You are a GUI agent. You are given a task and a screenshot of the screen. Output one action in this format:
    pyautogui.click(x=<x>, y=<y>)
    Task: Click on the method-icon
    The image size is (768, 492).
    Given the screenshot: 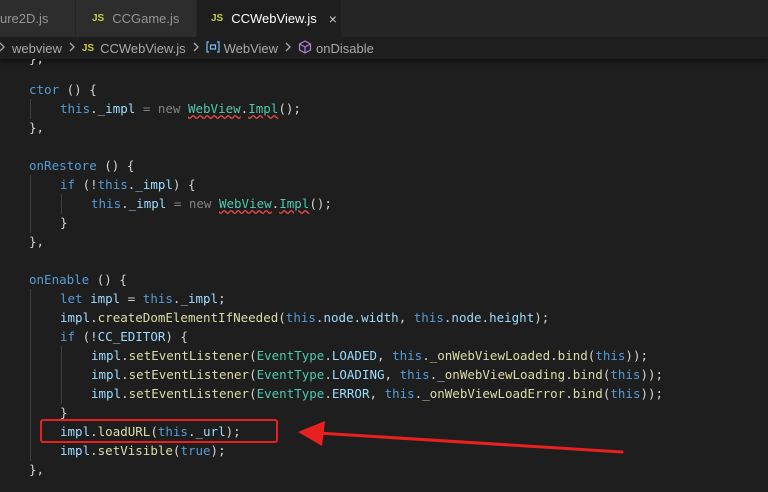 What is the action you would take?
    pyautogui.click(x=305, y=48)
    